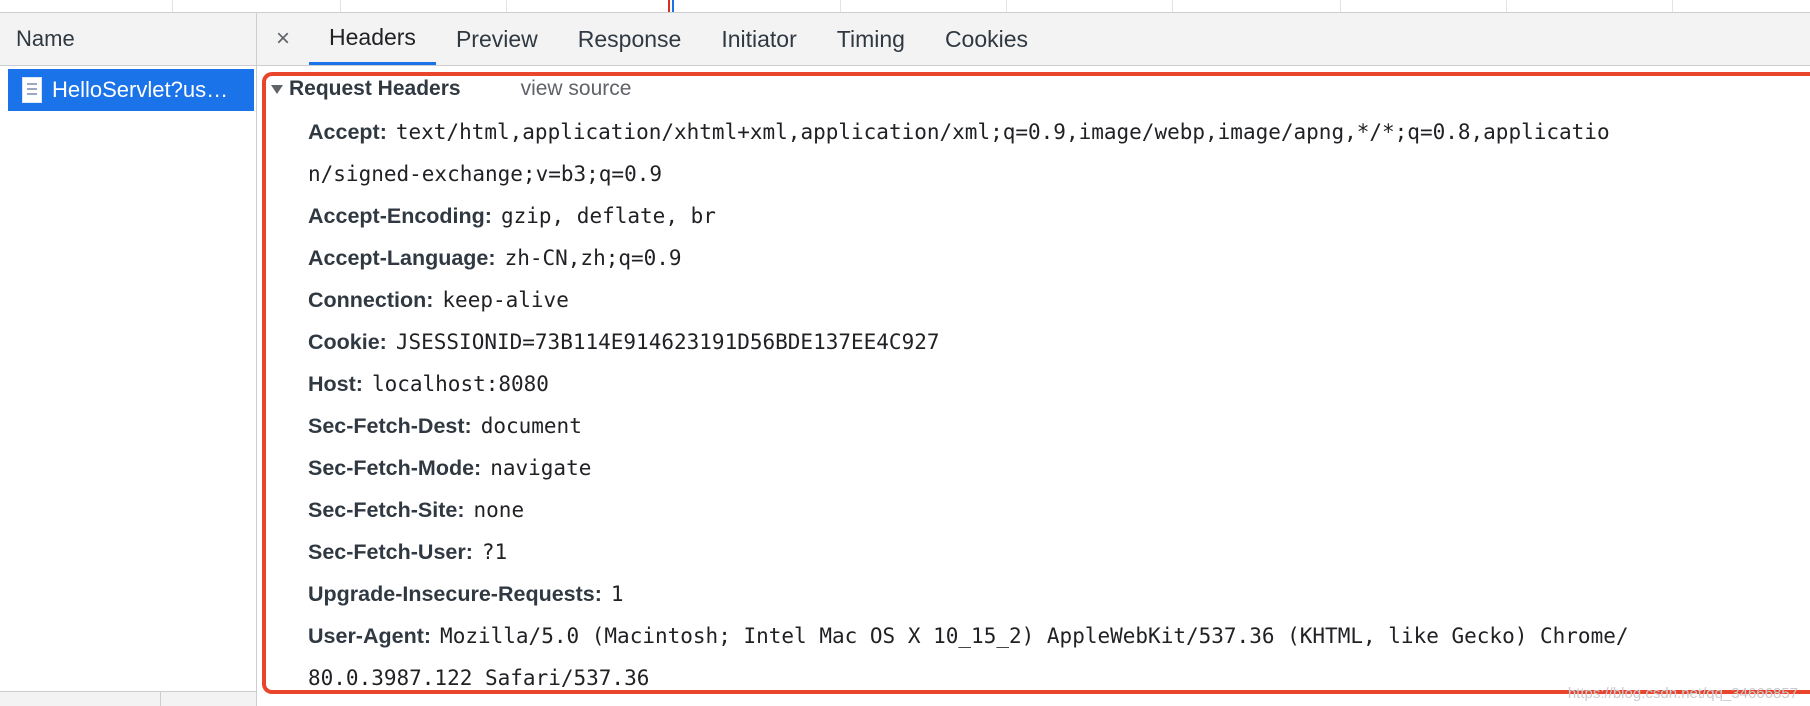 Image resolution: width=1810 pixels, height=706 pixels. I want to click on header-key: Connection:, so click(371, 300).